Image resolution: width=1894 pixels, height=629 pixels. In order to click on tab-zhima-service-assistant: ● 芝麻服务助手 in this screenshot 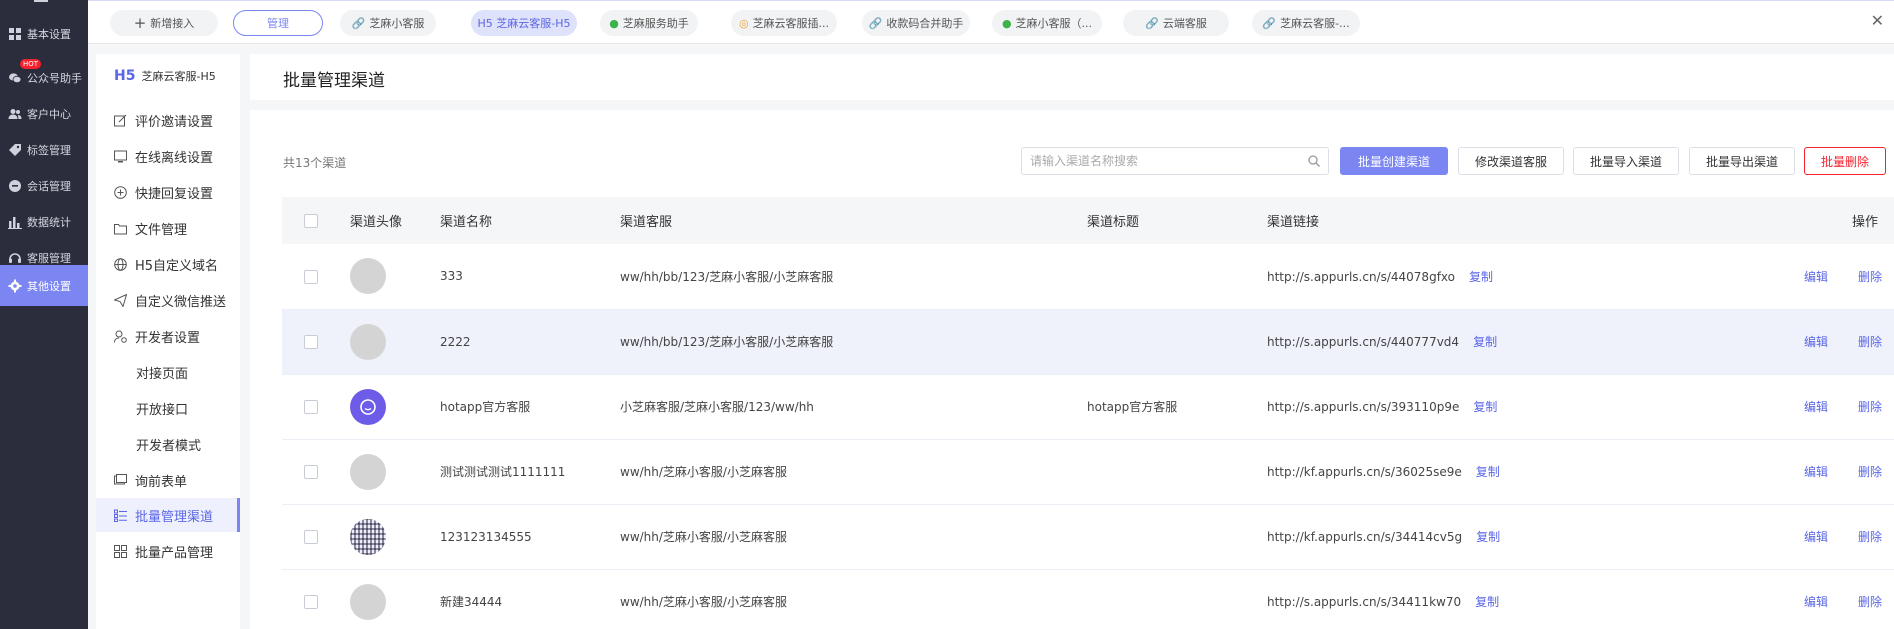, I will do `click(649, 23)`.